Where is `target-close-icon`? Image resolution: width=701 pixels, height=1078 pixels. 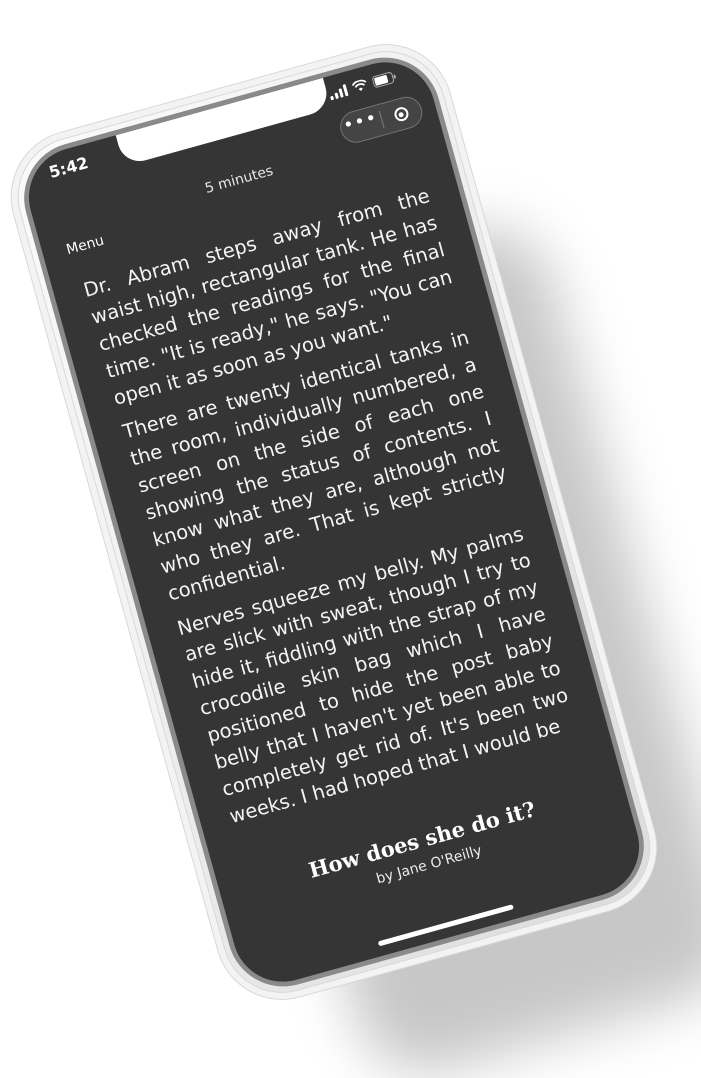
target-close-icon is located at coordinates (401, 114).